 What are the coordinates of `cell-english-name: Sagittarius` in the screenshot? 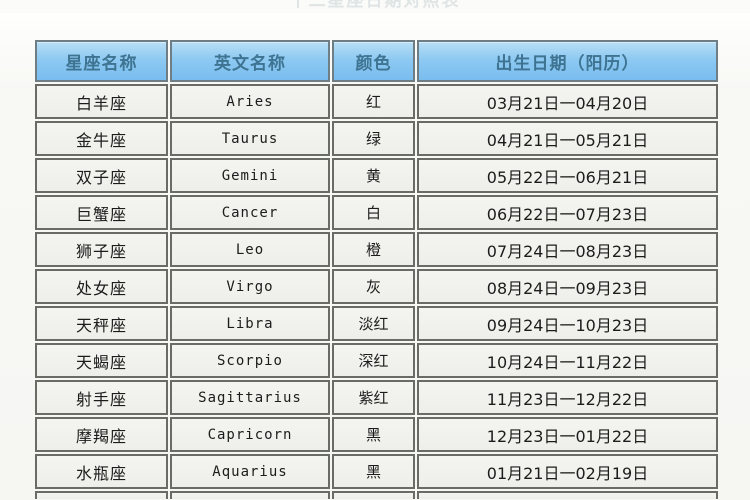 It's located at (250, 397).